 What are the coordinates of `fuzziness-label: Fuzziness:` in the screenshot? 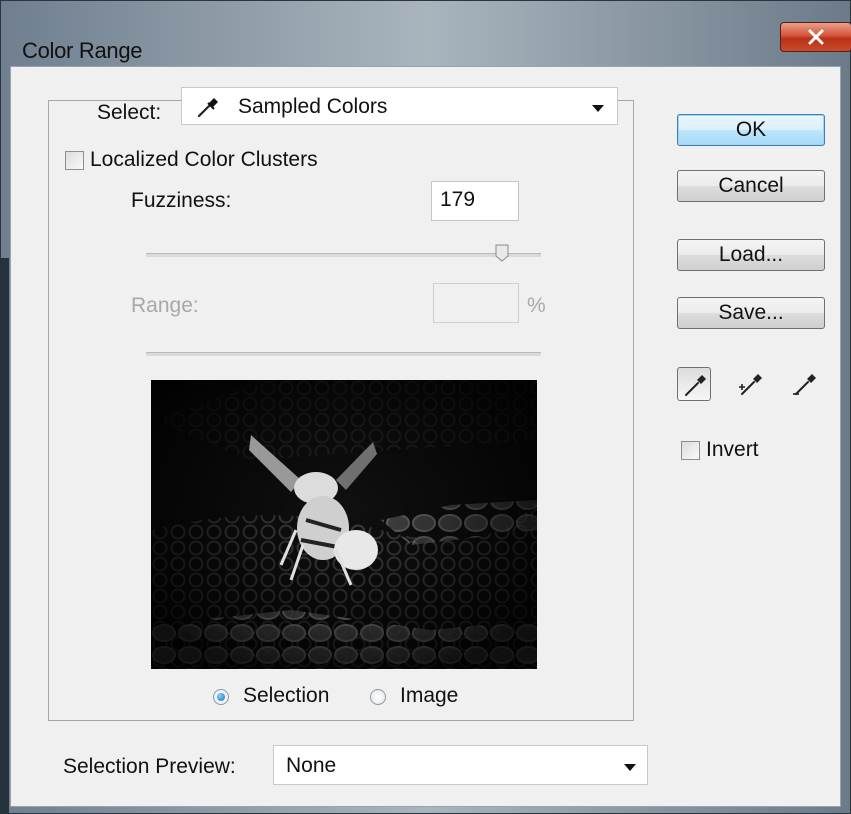 It's located at (181, 200).